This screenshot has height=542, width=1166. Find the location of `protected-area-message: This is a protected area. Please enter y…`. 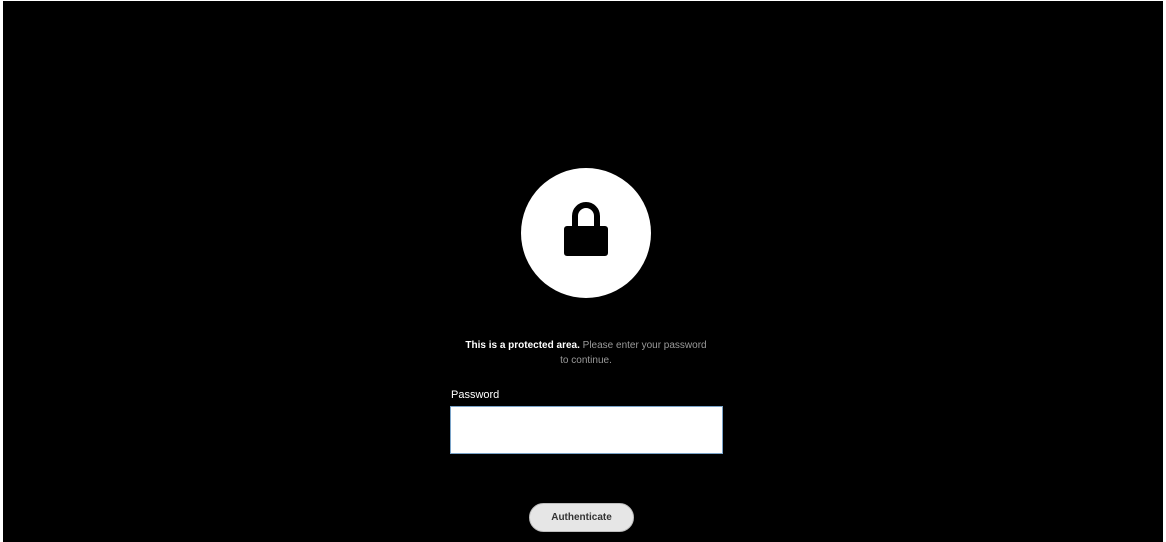

protected-area-message: This is a protected area. Please enter y… is located at coordinates (586, 353).